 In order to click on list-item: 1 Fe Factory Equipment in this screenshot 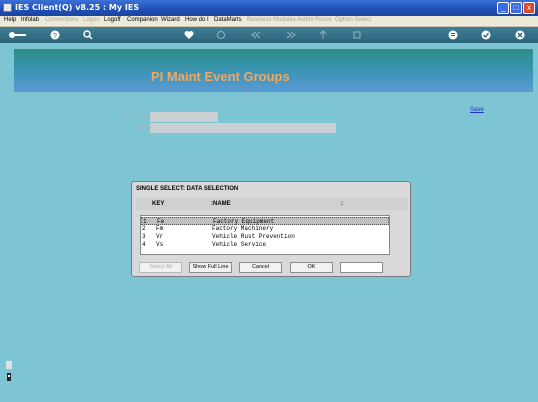, I will do `click(265, 221)`.